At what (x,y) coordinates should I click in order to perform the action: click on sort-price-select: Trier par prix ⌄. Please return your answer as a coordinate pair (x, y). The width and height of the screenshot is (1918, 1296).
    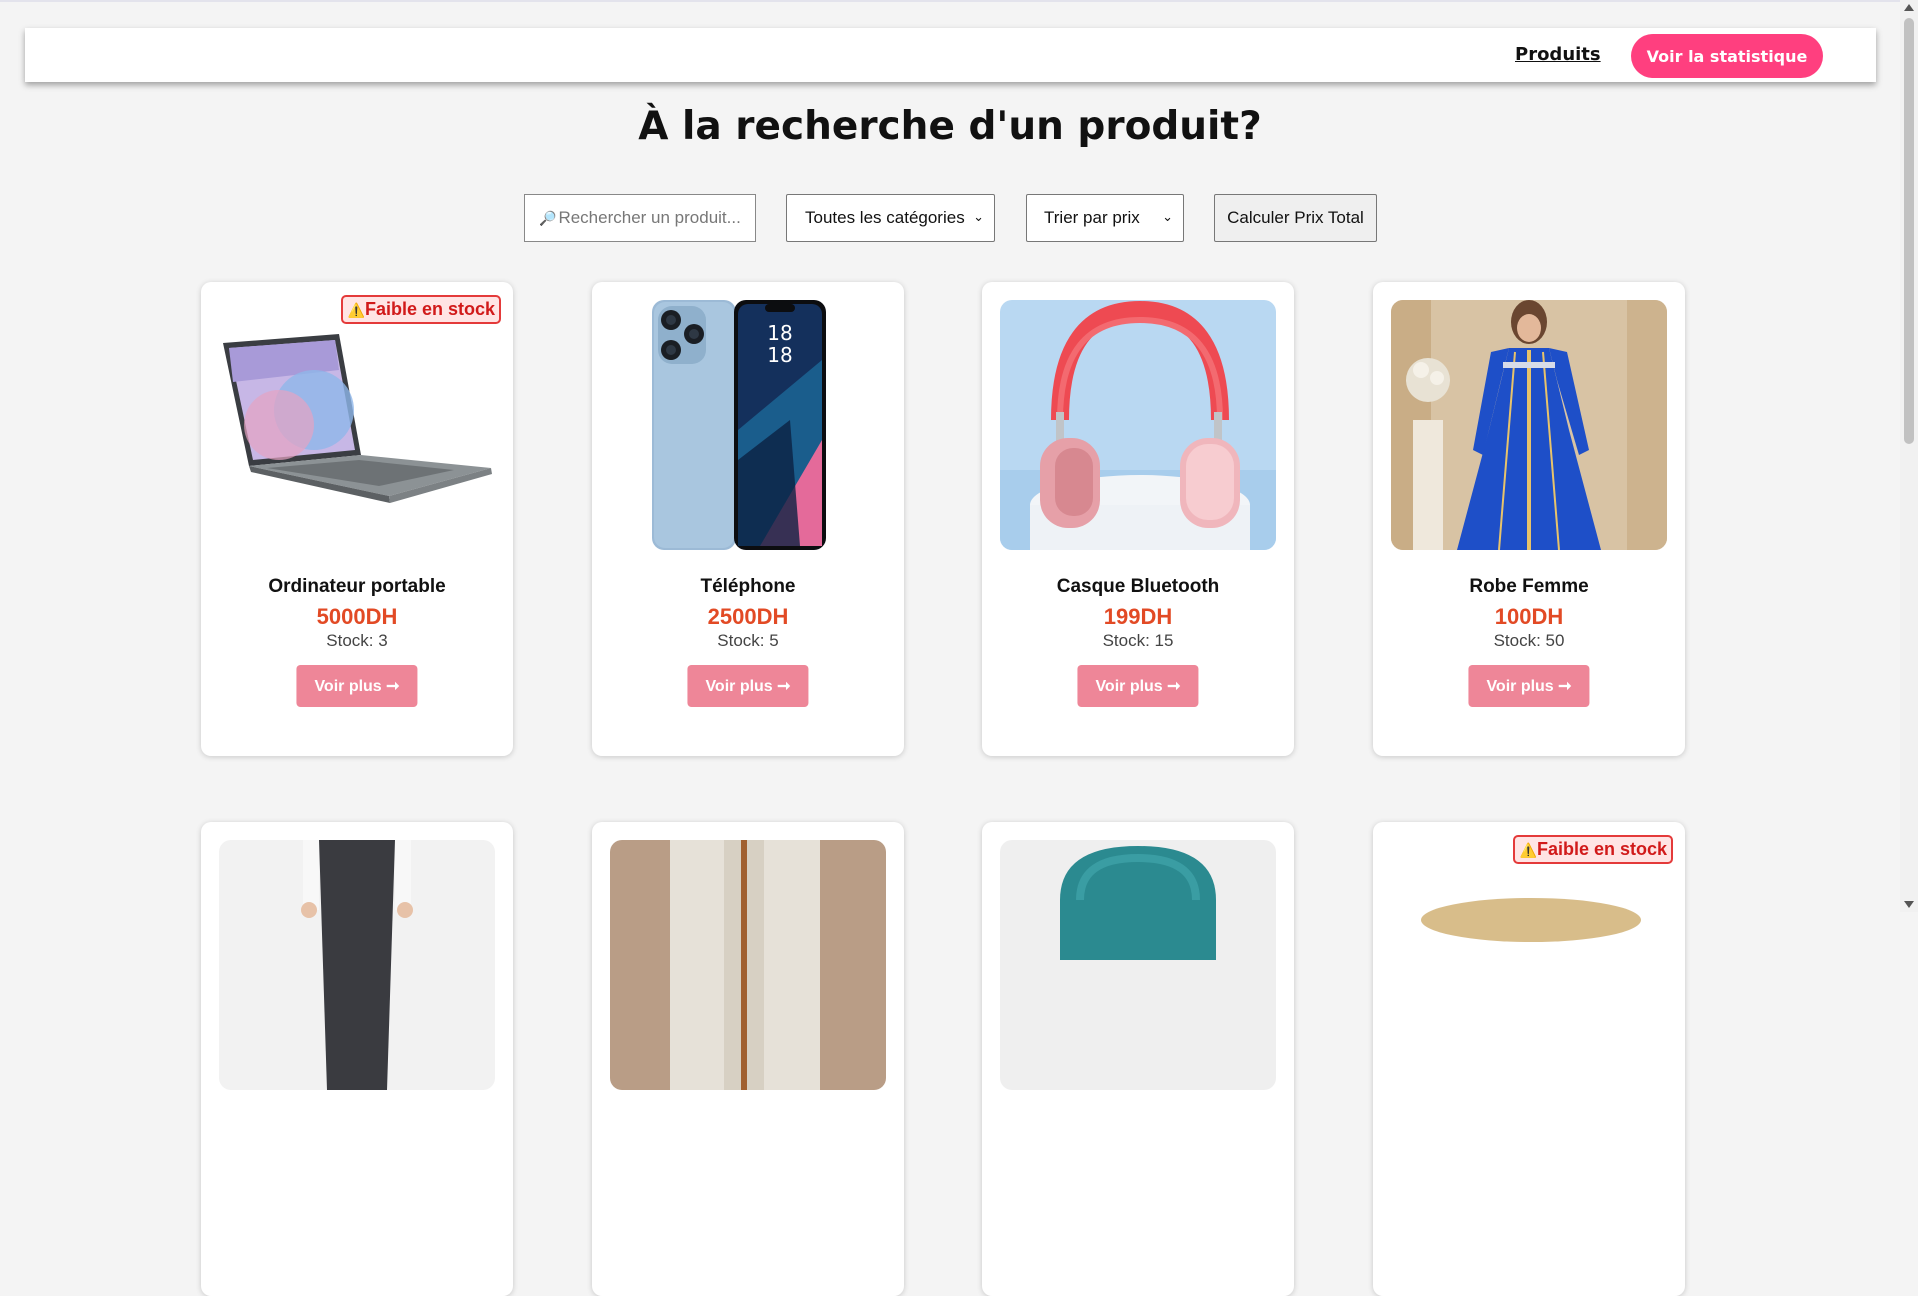
    Looking at the image, I should click on (1105, 218).